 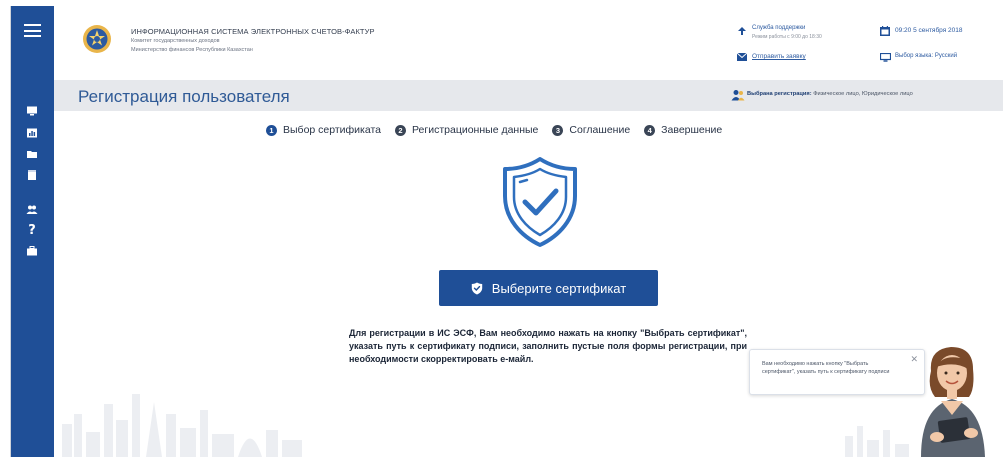 I want to click on monitor-icon, so click(x=32, y=111).